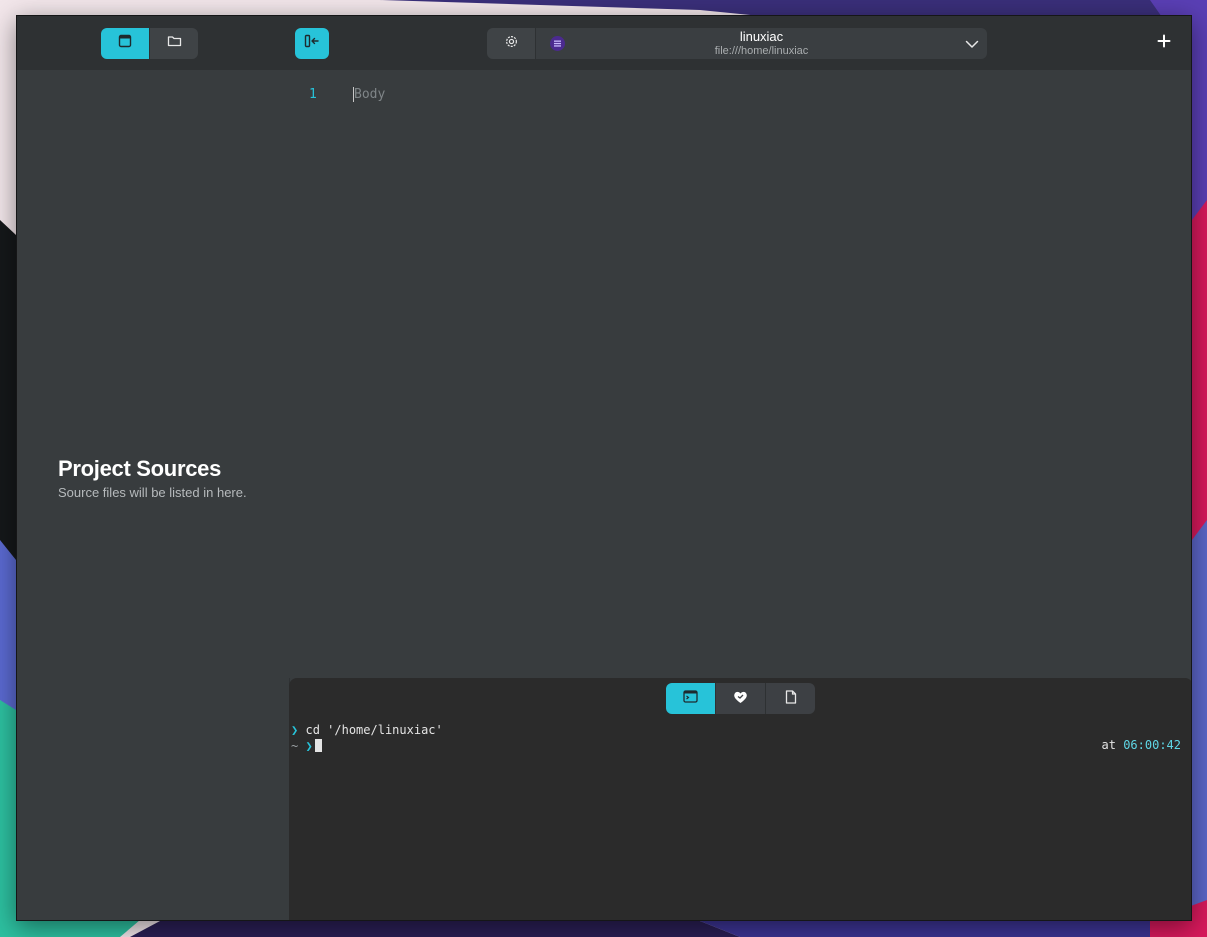 The height and width of the screenshot is (937, 1207). I want to click on prompt-arrow: ❯, so click(295, 730).